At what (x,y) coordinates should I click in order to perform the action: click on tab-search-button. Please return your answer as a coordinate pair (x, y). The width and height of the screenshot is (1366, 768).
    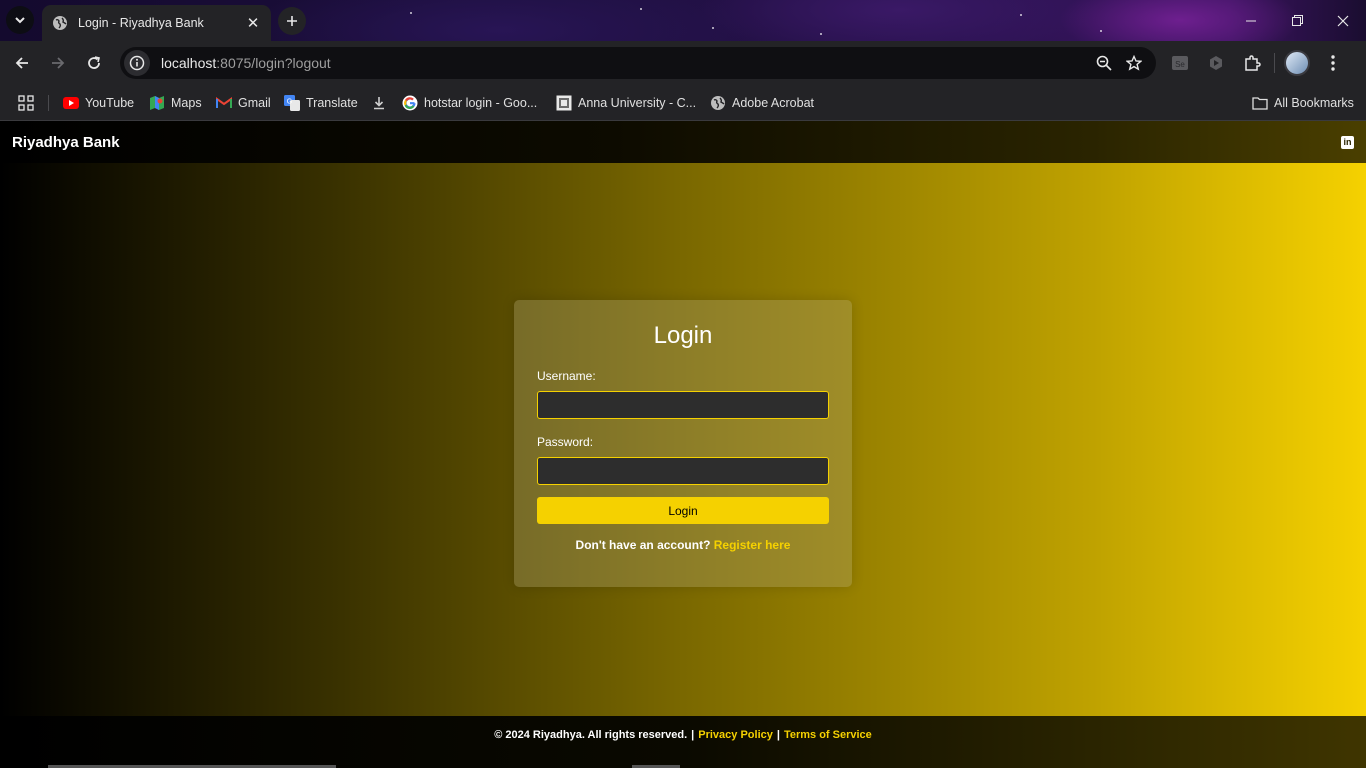
    Looking at the image, I should click on (20, 20).